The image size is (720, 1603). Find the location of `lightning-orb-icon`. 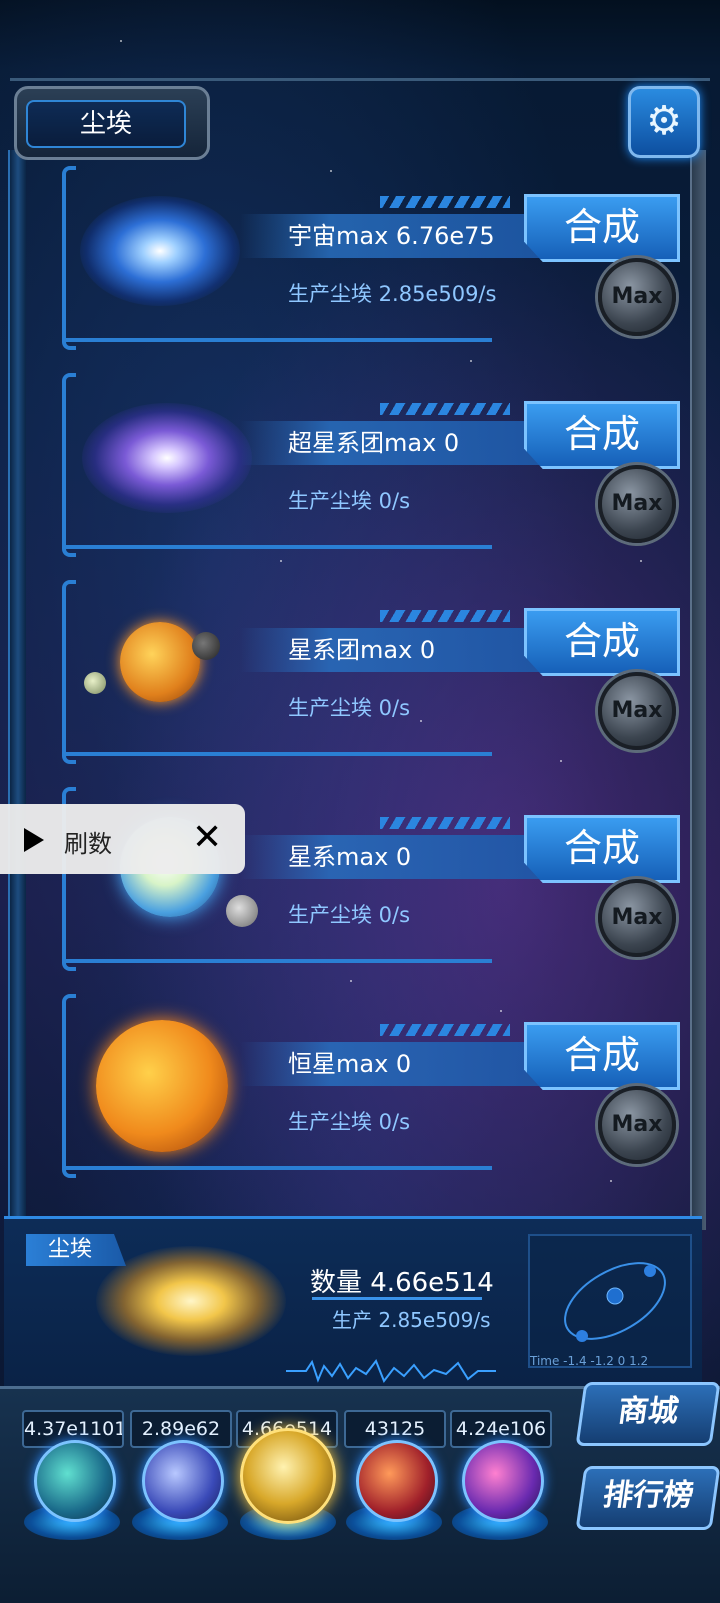

lightning-orb-icon is located at coordinates (183, 1481).